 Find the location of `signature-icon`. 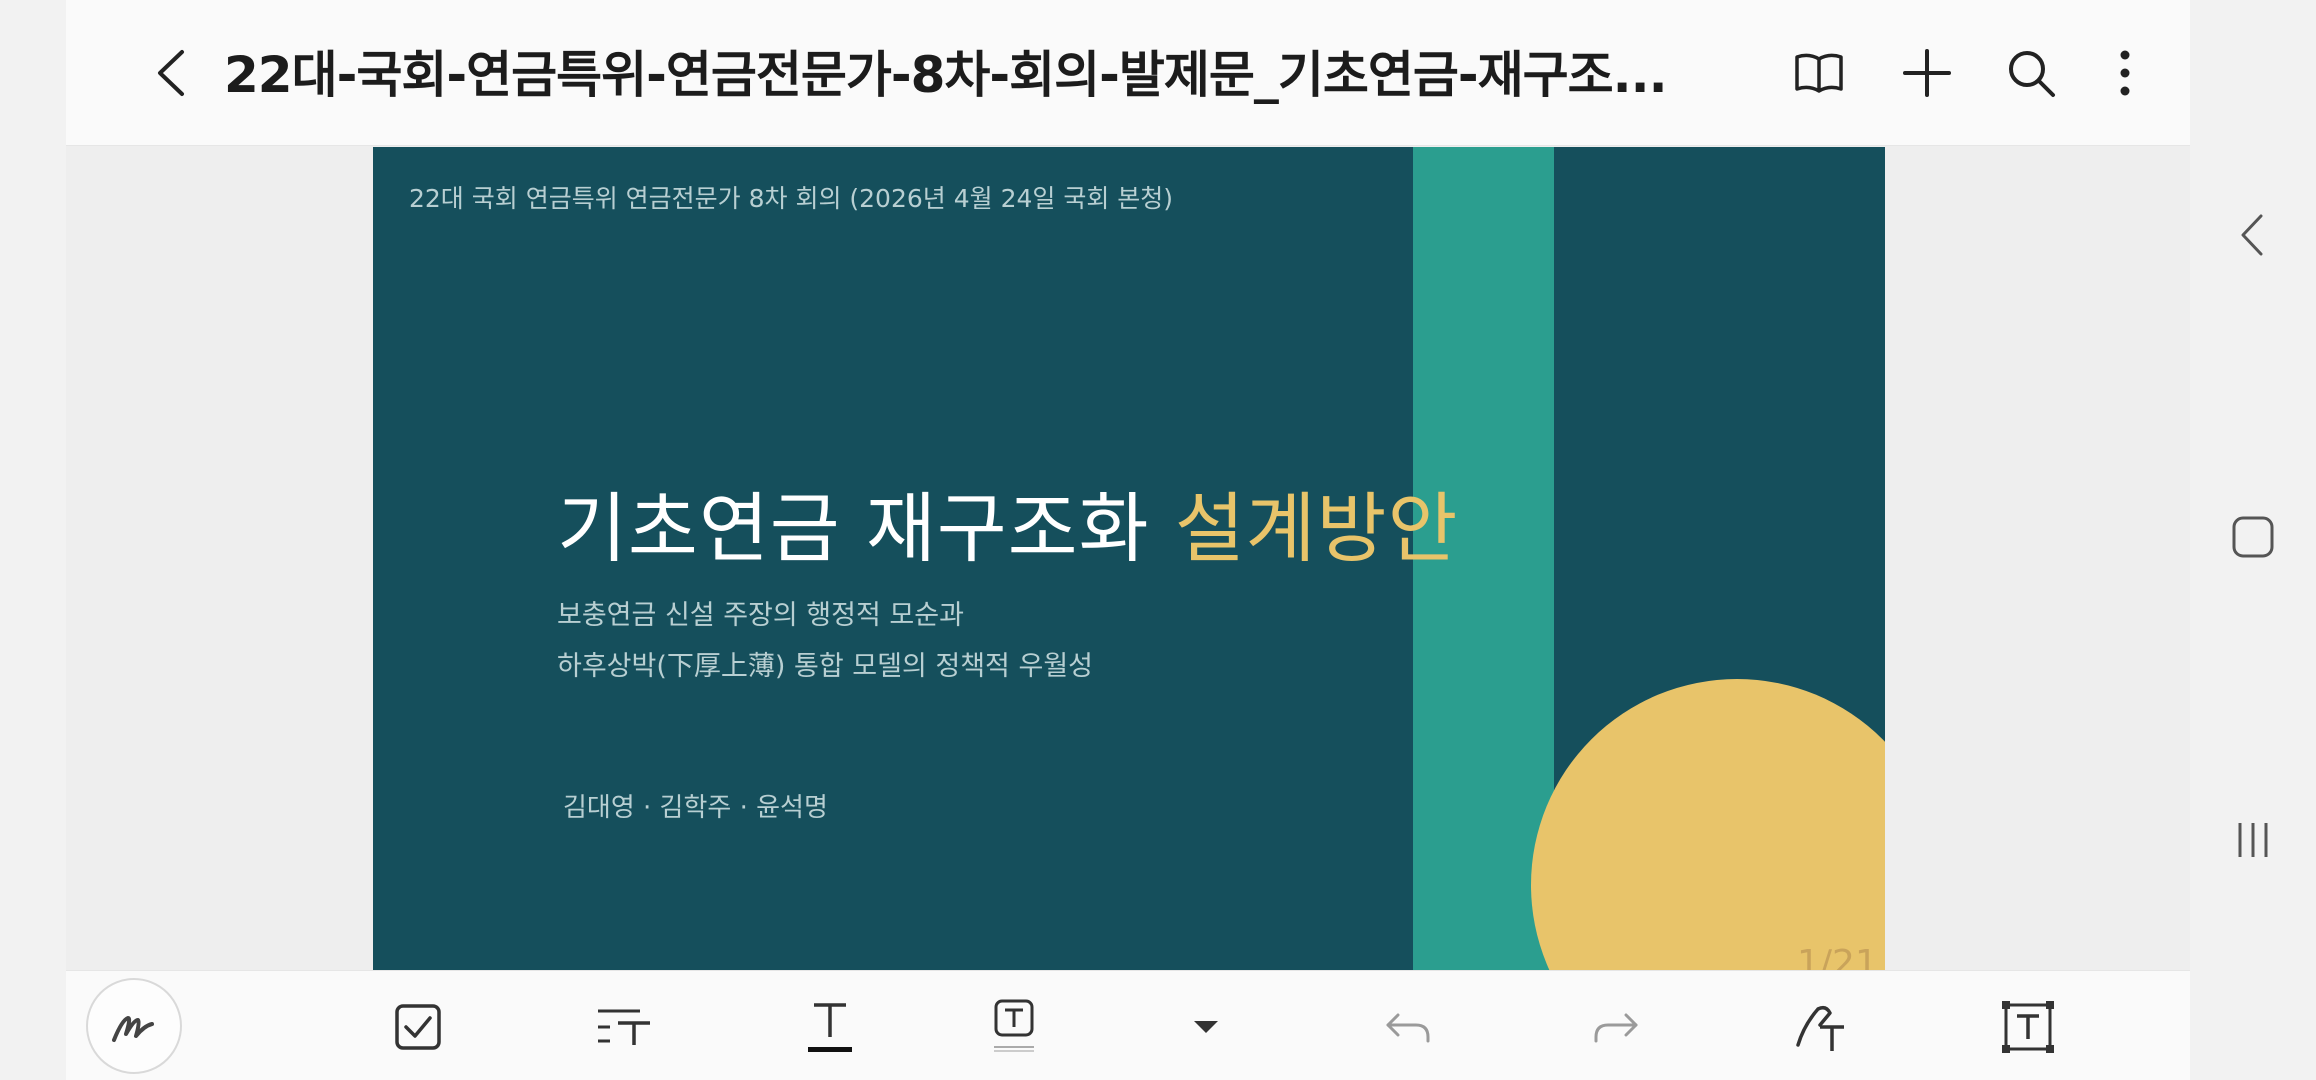

signature-icon is located at coordinates (1820, 1028).